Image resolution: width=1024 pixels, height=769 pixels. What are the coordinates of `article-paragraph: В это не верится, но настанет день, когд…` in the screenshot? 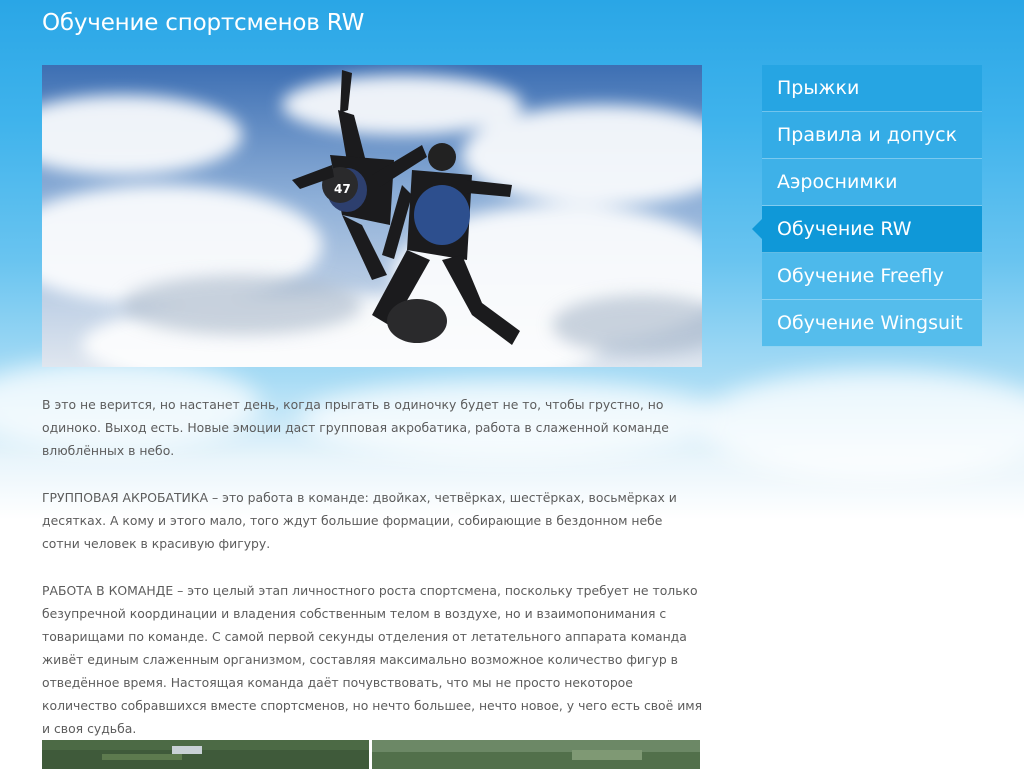 It's located at (355, 427).